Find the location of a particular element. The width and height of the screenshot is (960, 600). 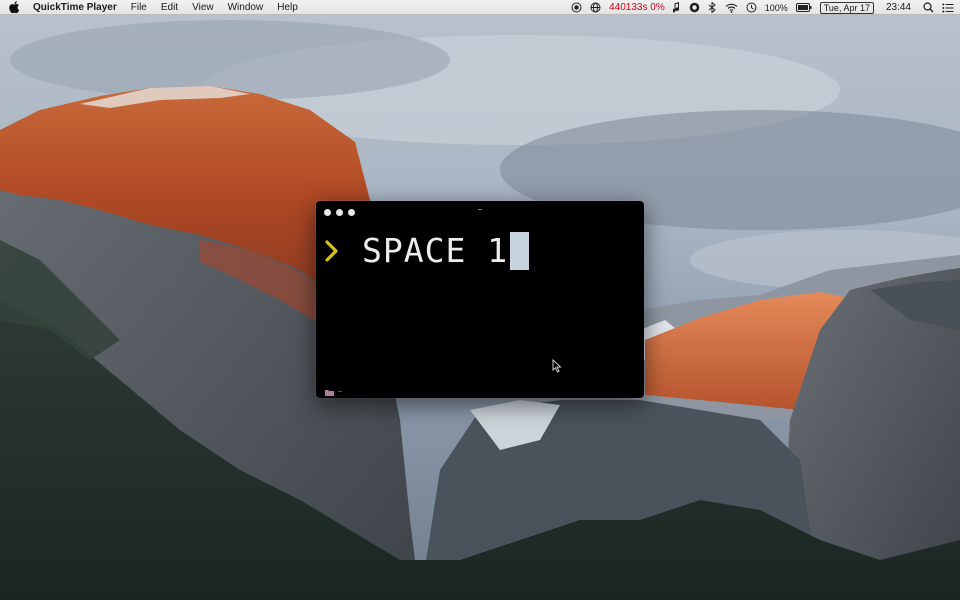

search-icon is located at coordinates (928, 7).